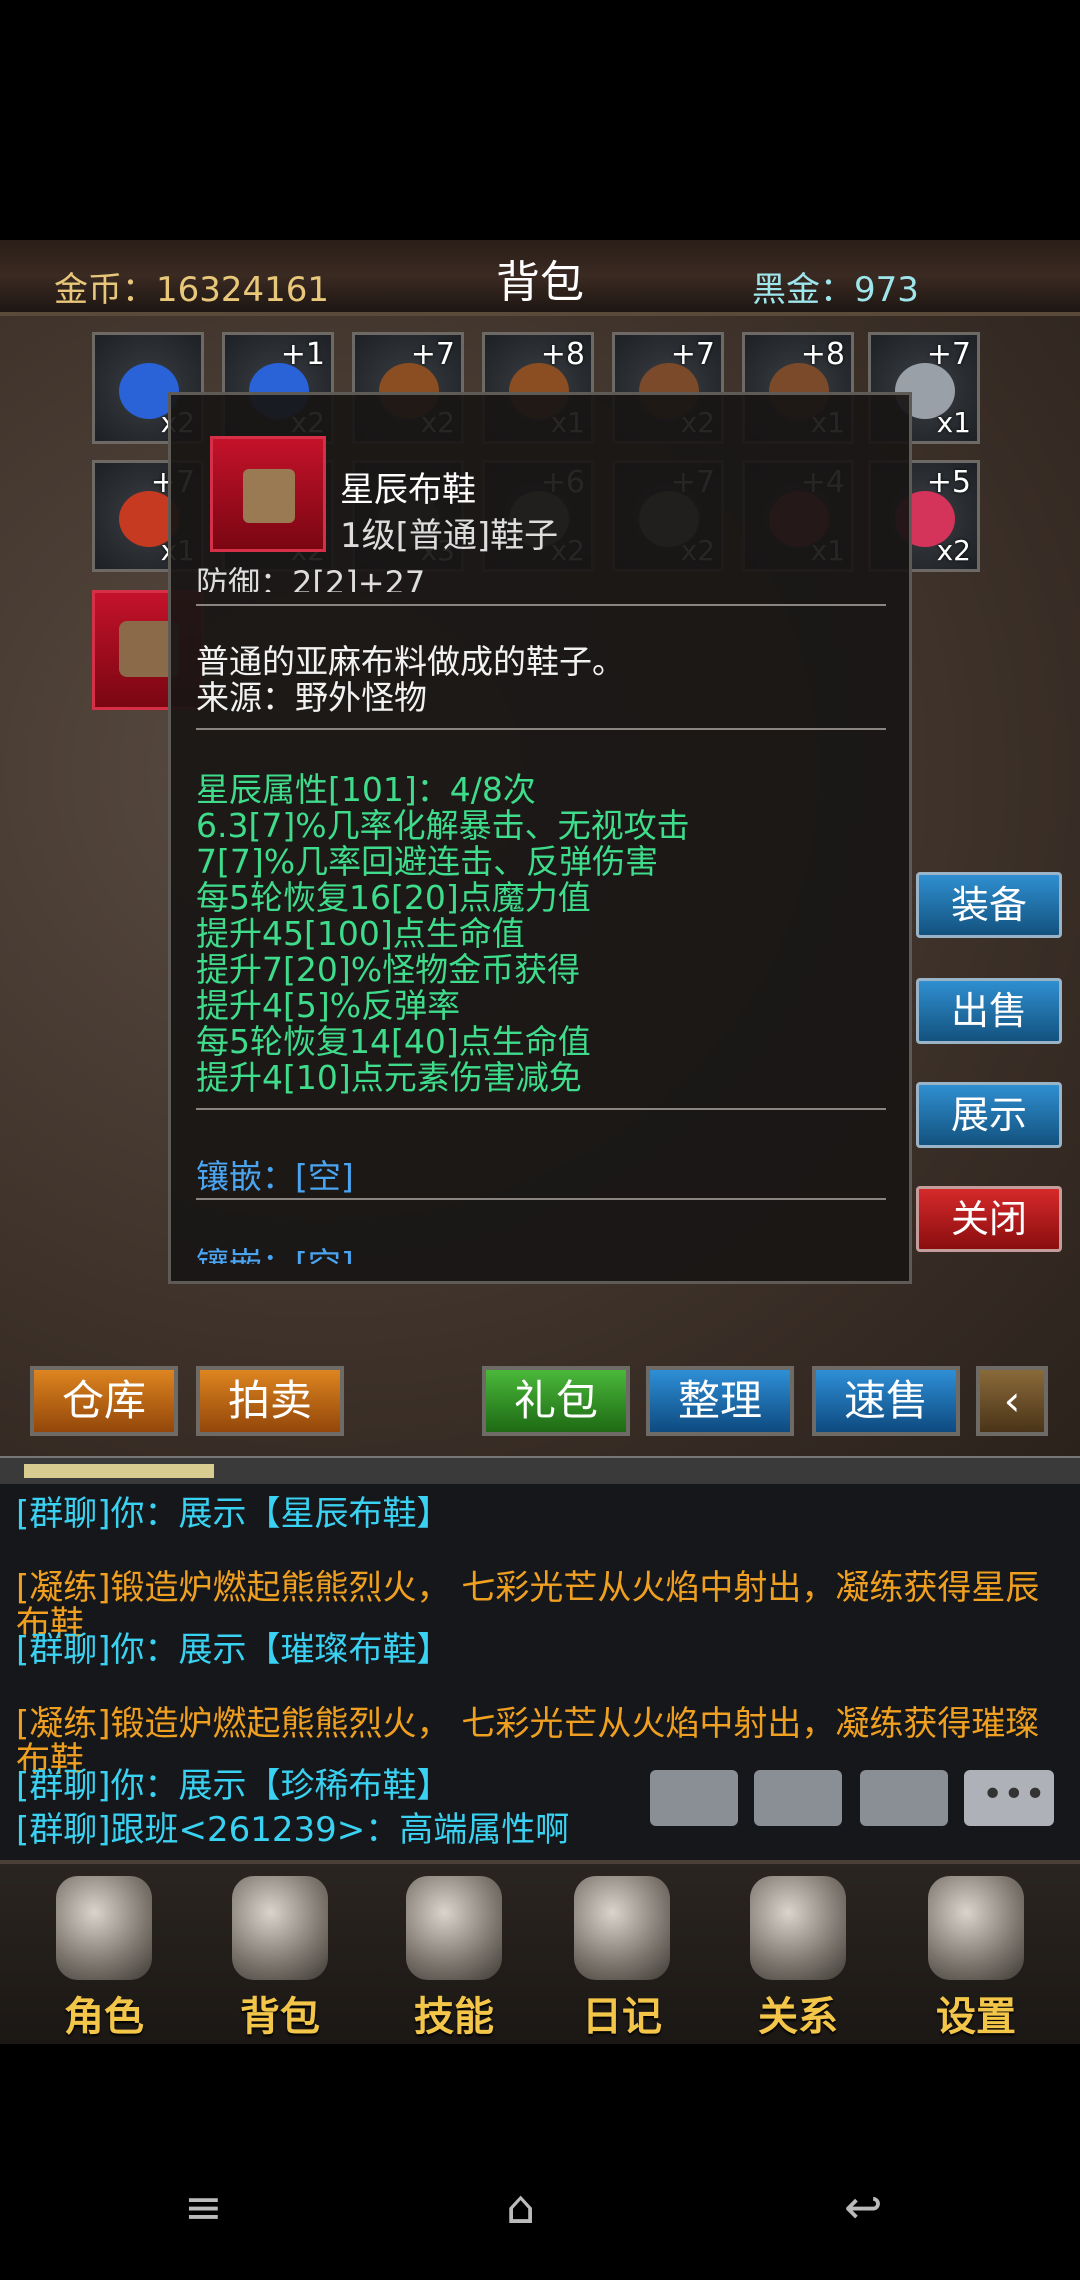 This screenshot has height=2280, width=1080. I want to click on desc-line: 普通的亚麻布料做成的鞋子。, so click(410, 661).